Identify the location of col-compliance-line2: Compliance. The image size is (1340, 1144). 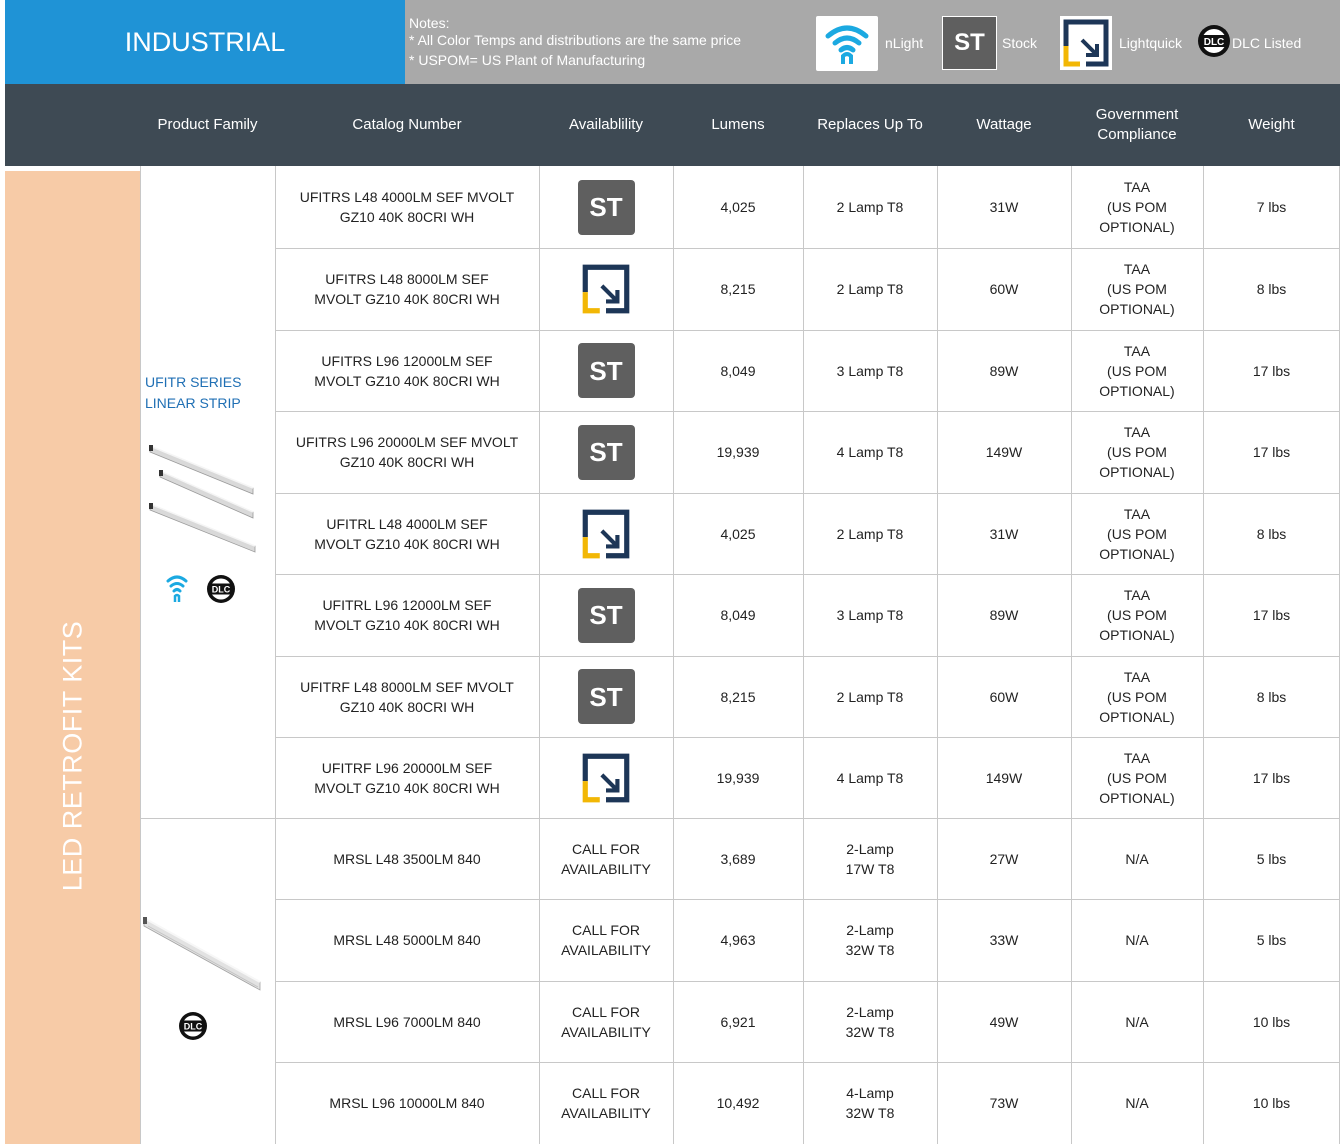
(1137, 134).